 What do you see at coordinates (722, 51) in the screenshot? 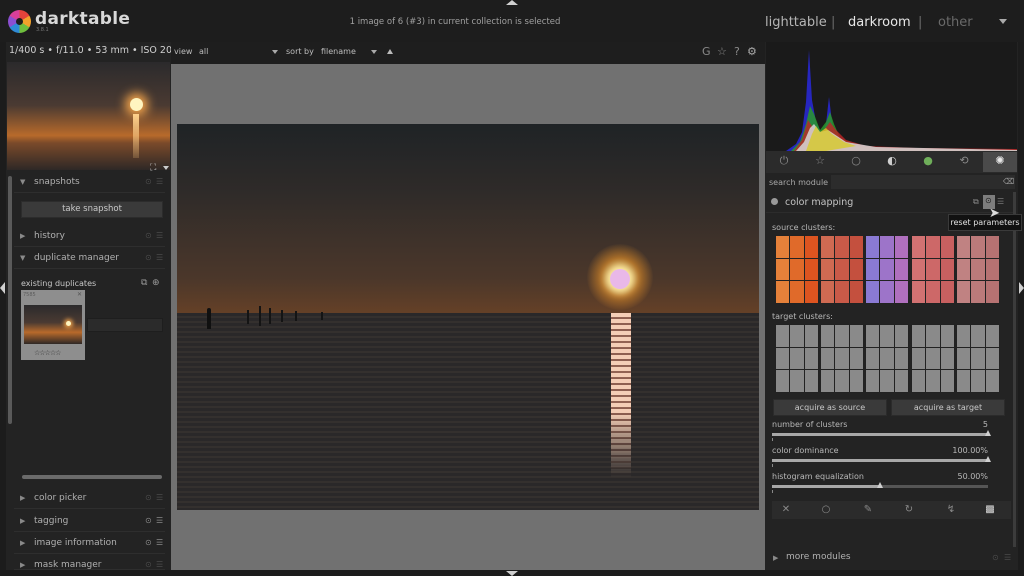
I see `overlays-star-icon: ☆` at bounding box center [722, 51].